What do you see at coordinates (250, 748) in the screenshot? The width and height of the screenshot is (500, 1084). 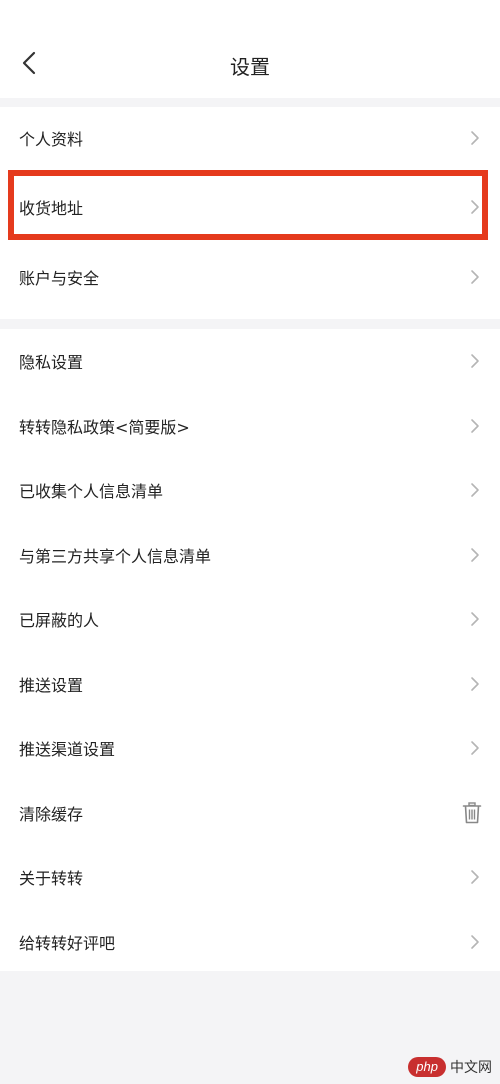 I see `settings-item-push-channel: 推送渠道设置` at bounding box center [250, 748].